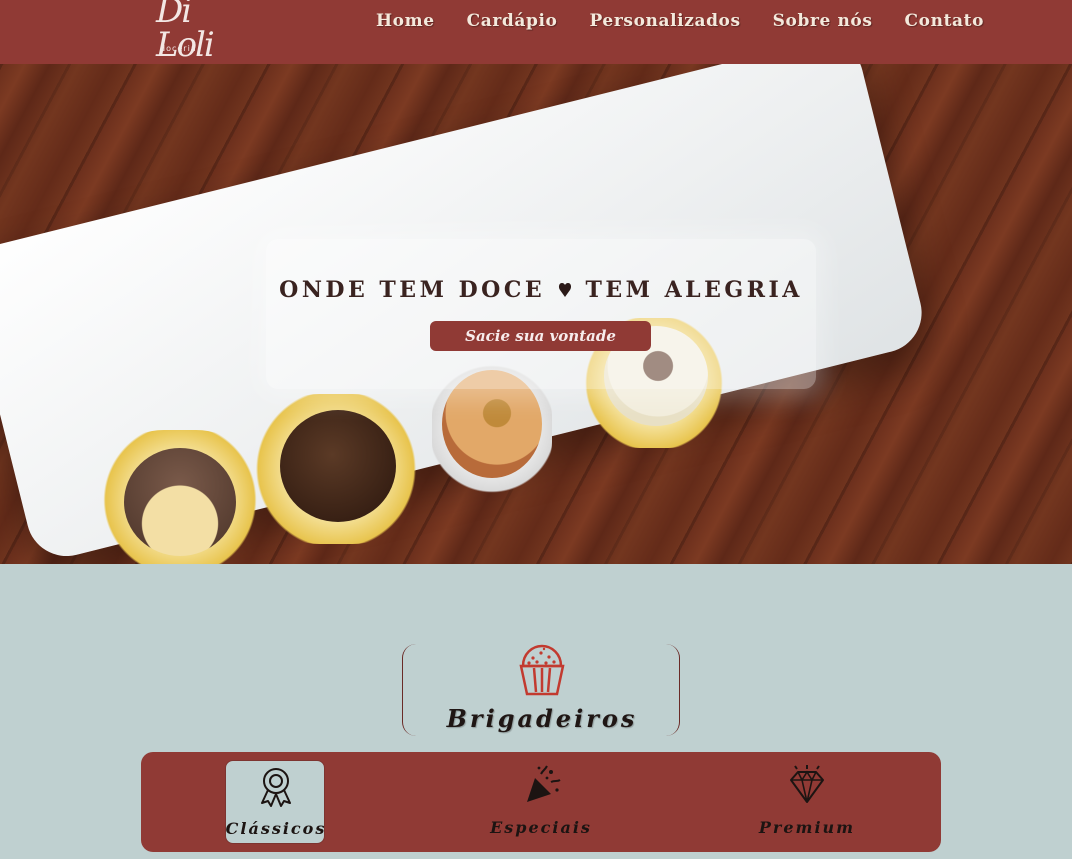  I want to click on hero-title: ONDE TEM DOCE TEM ALEGRIA, so click(541, 290).